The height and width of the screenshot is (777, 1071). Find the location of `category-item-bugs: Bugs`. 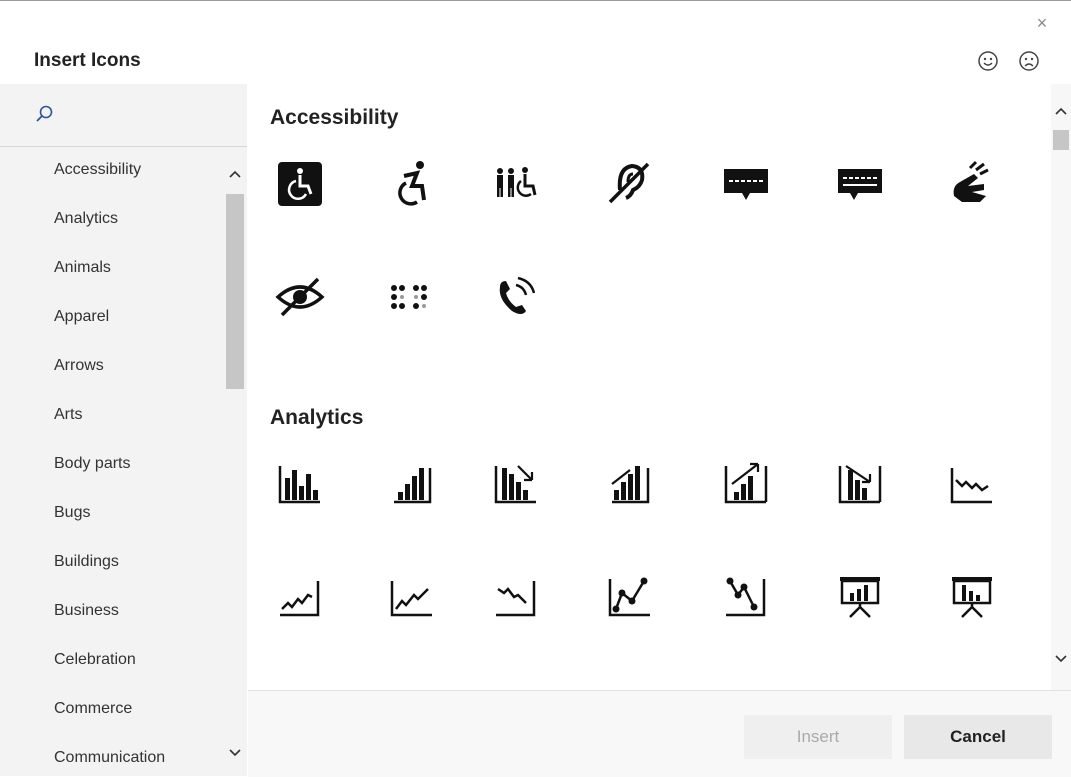

category-item-bugs: Bugs is located at coordinates (72, 513).